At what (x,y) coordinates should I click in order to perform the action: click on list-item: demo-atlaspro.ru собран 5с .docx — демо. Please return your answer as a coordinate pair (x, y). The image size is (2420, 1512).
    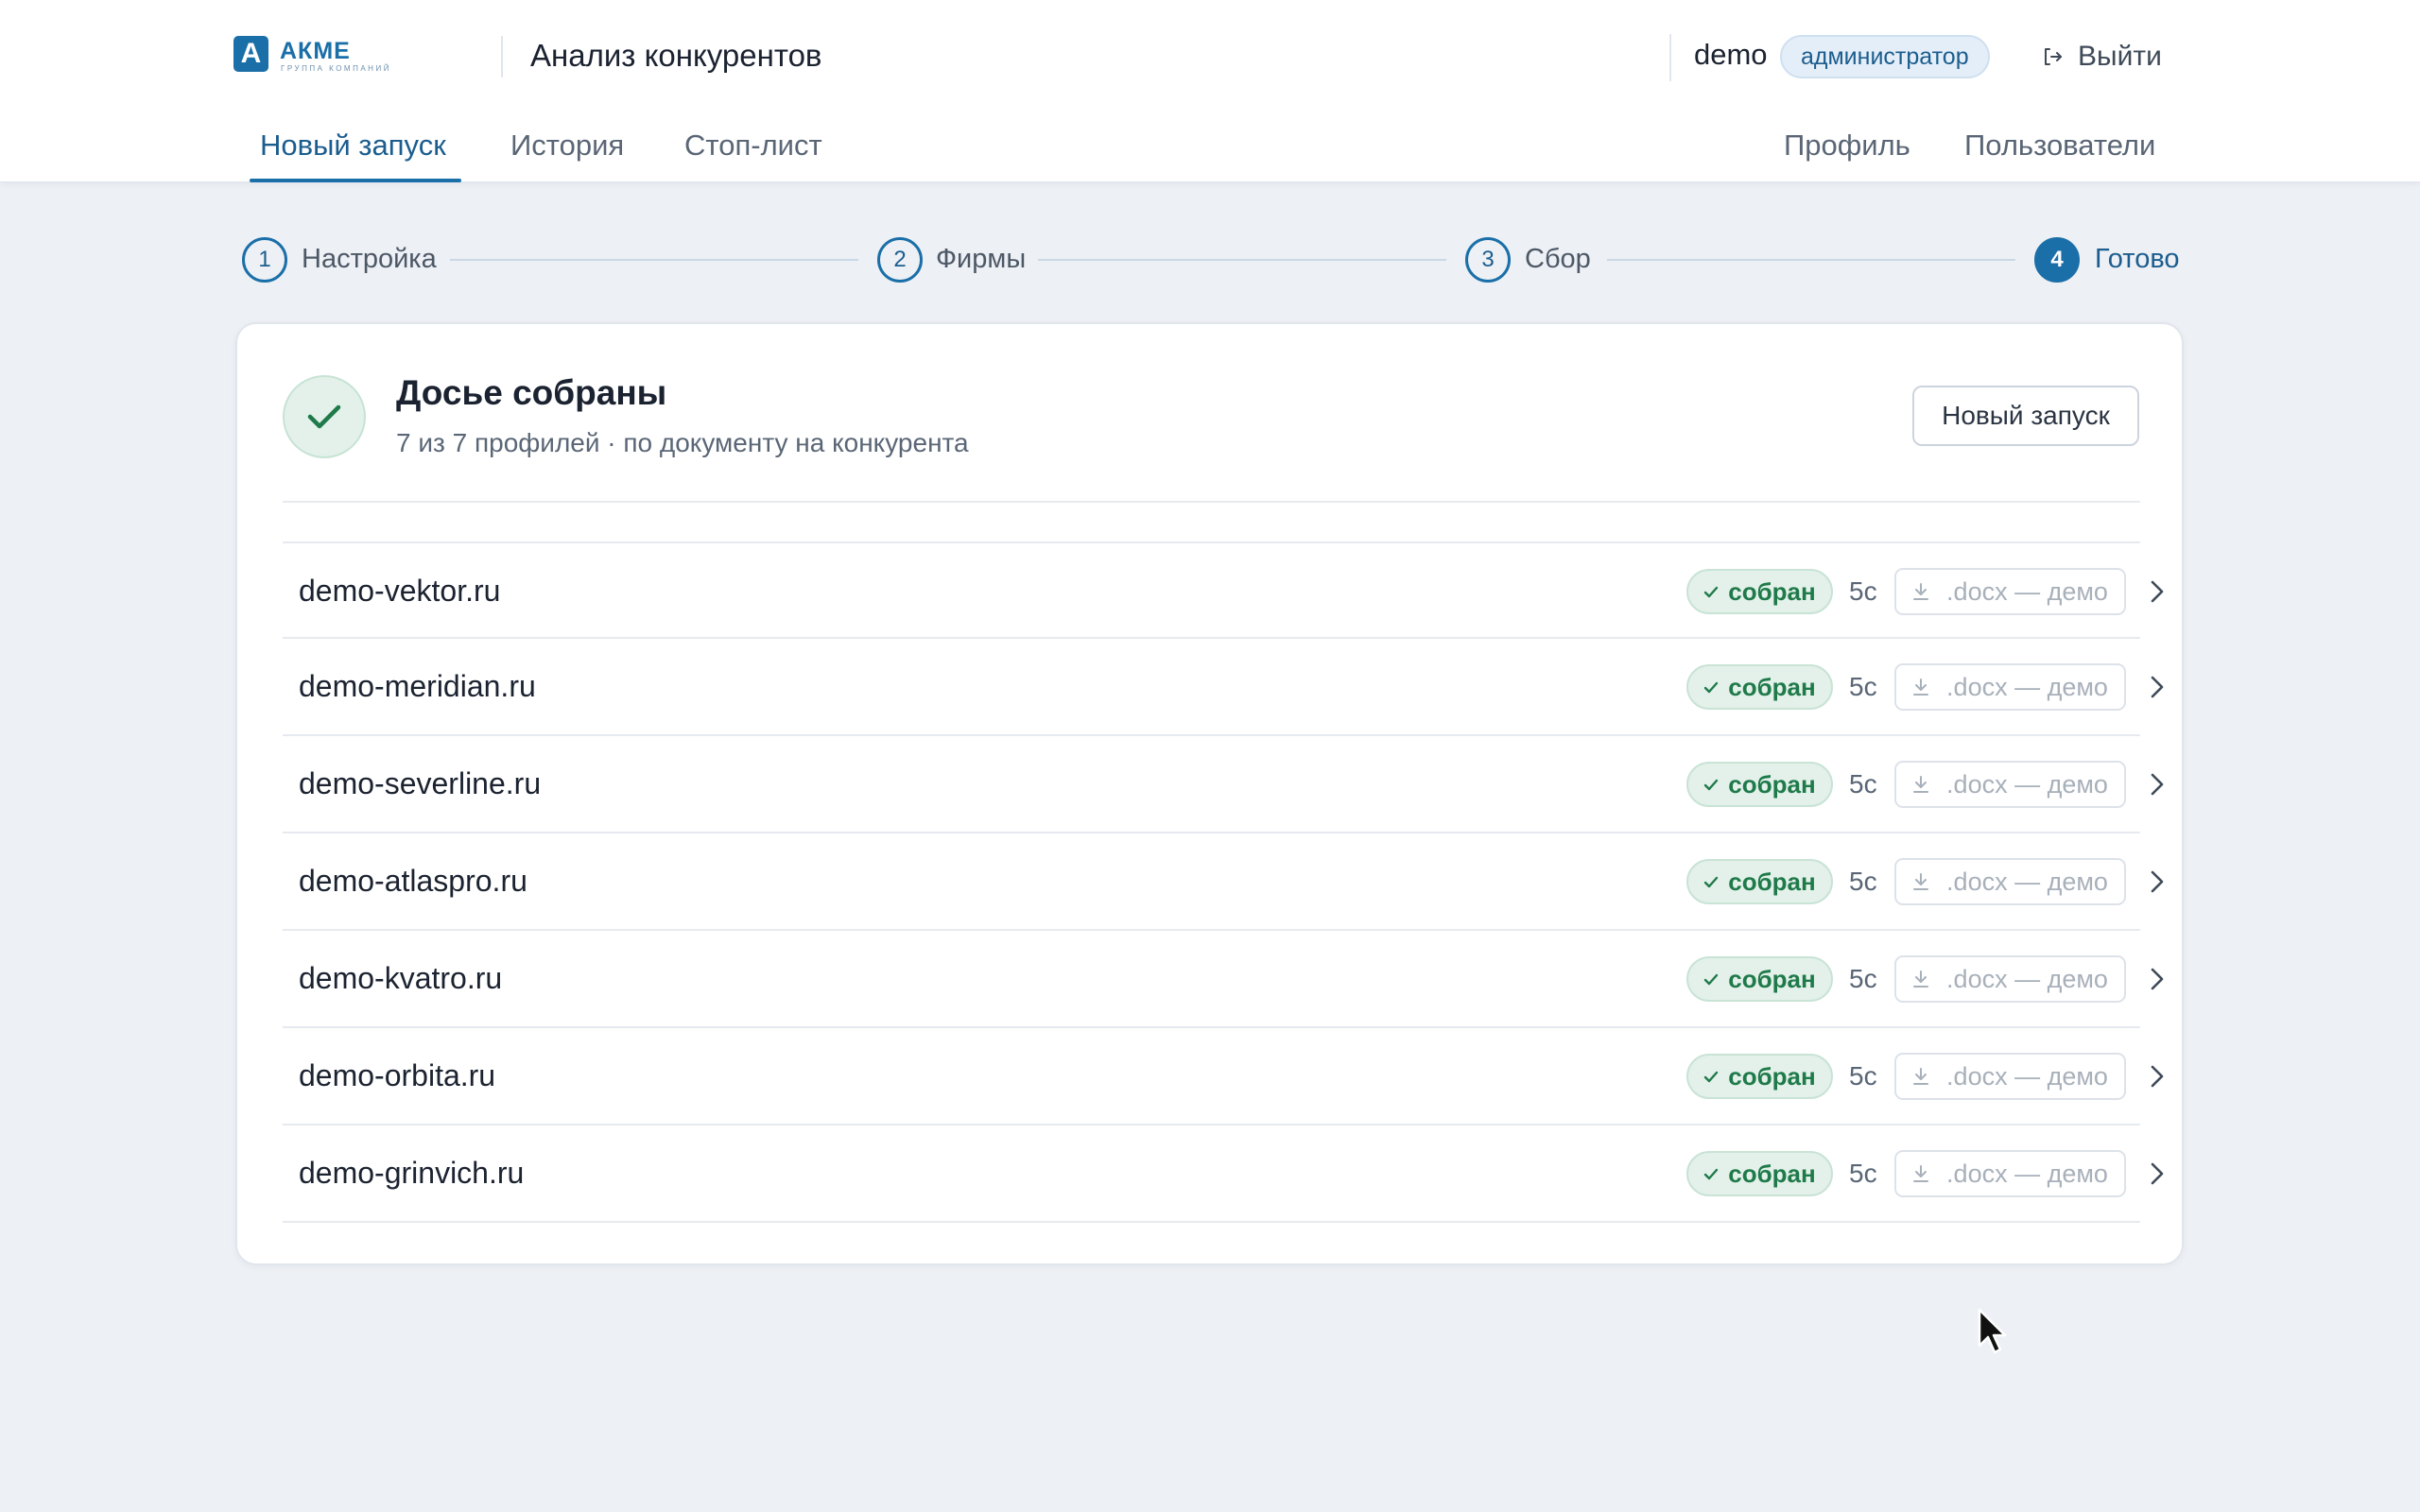
    Looking at the image, I should click on (1224, 882).